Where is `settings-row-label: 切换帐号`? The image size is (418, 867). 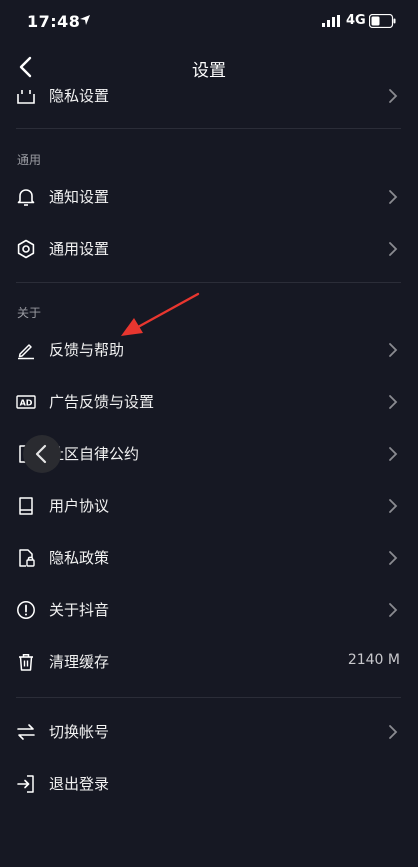 settings-row-label: 切换帐号 is located at coordinates (79, 732).